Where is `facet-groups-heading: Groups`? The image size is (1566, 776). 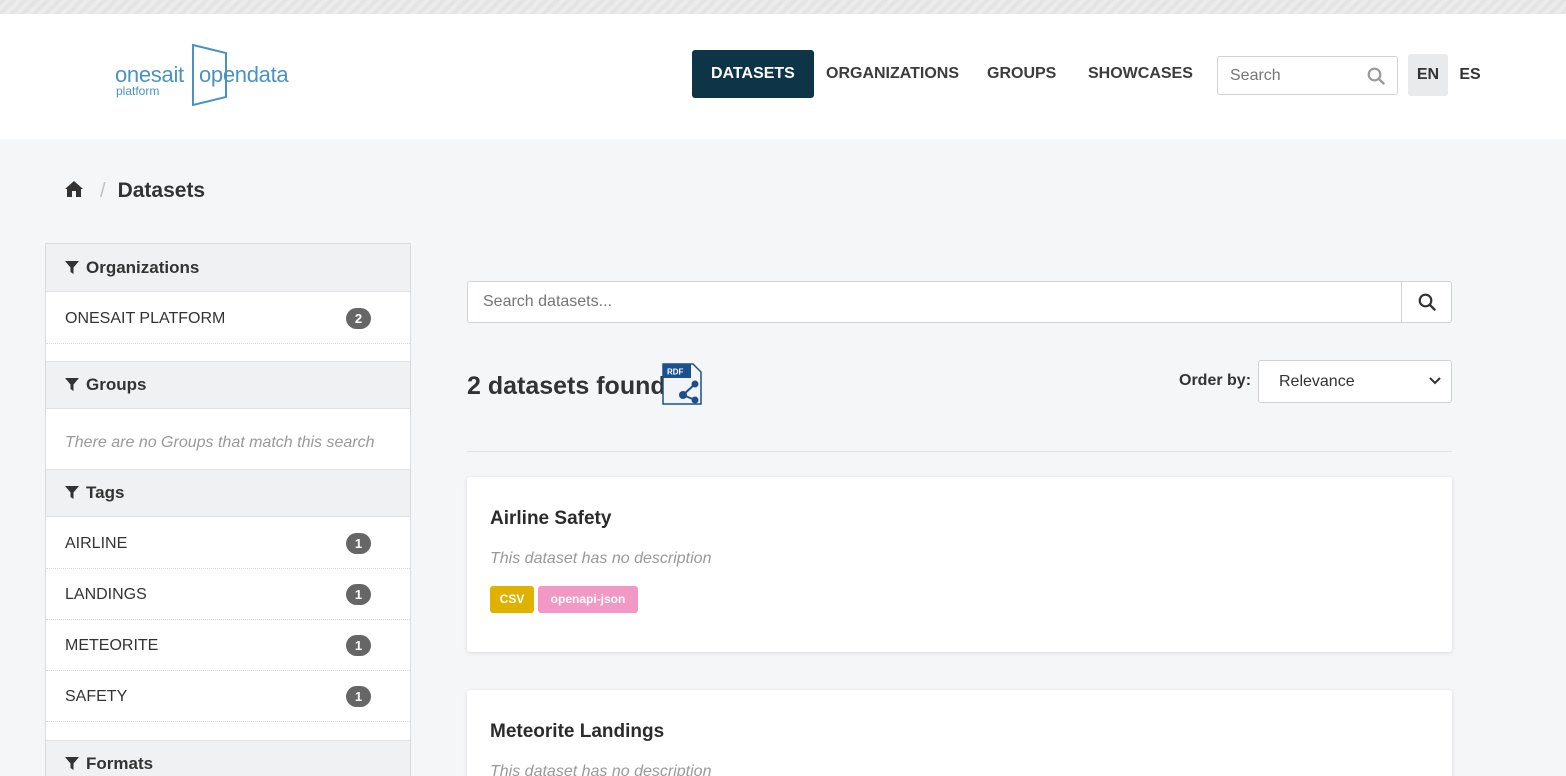
facet-groups-heading: Groups is located at coordinates (228, 385).